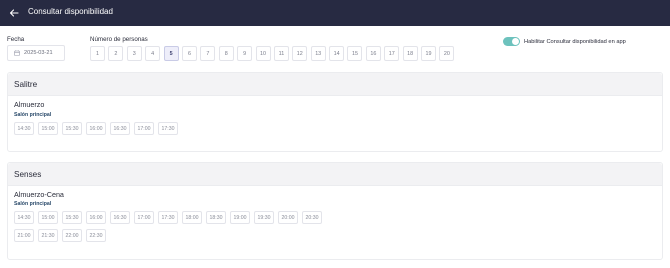 This screenshot has height=268, width=670. Describe the element at coordinates (373, 53) in the screenshot. I see `persons-option-16: 16` at that location.